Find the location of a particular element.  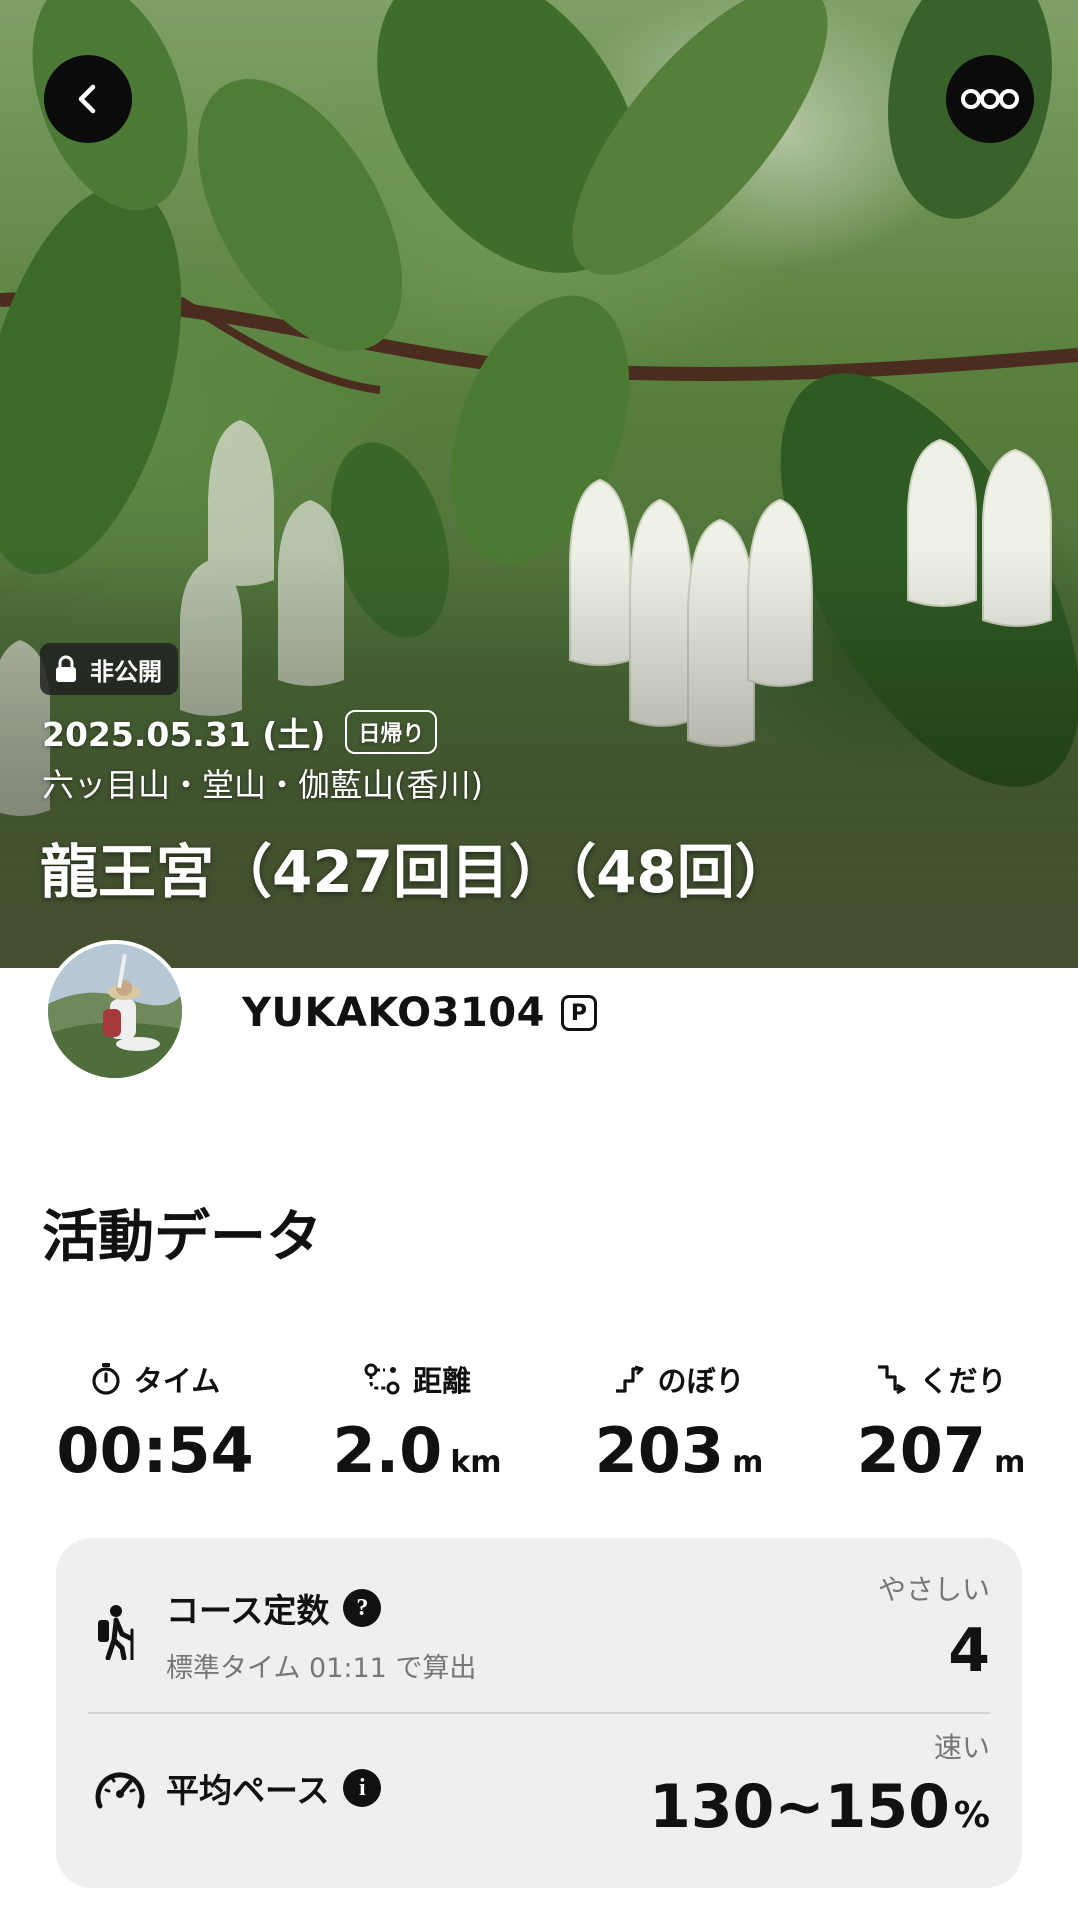

chevron-left-icon is located at coordinates (87, 99).